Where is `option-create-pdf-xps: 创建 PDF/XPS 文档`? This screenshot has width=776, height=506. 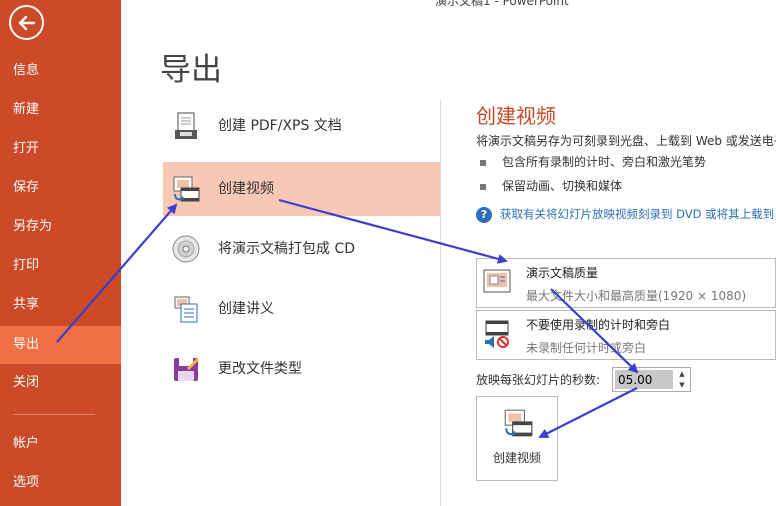
option-create-pdf-xps: 创建 PDF/XPS 文档 is located at coordinates (301, 126).